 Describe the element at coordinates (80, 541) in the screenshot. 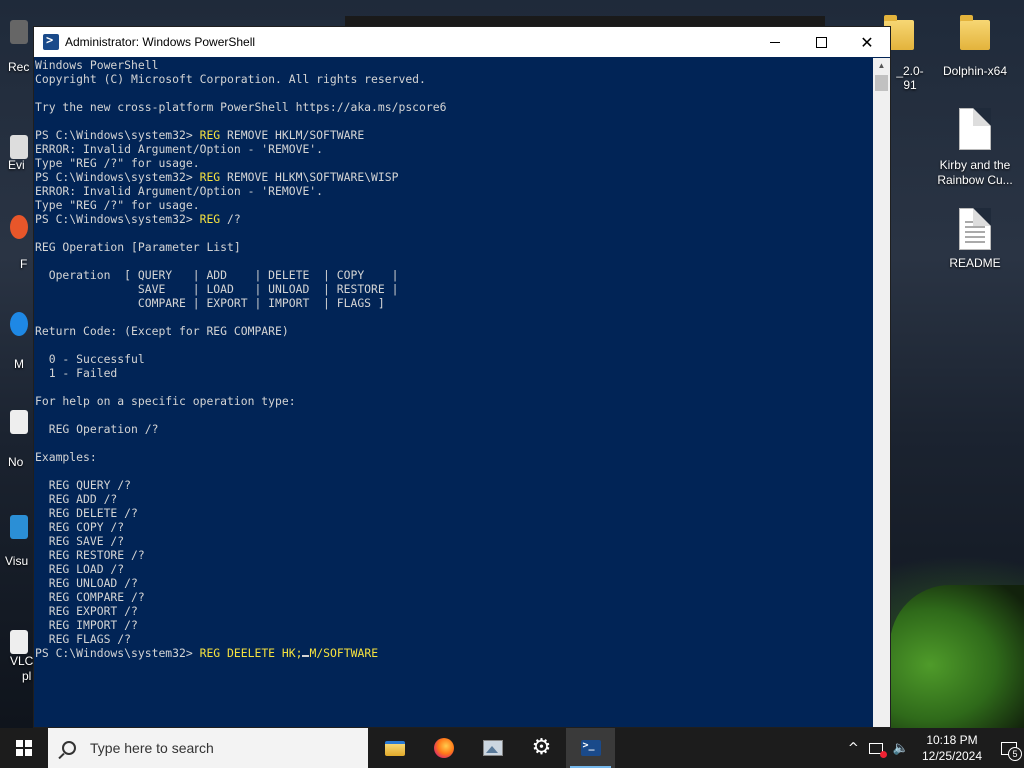

I see `console-line: REG SAVE /?` at that location.